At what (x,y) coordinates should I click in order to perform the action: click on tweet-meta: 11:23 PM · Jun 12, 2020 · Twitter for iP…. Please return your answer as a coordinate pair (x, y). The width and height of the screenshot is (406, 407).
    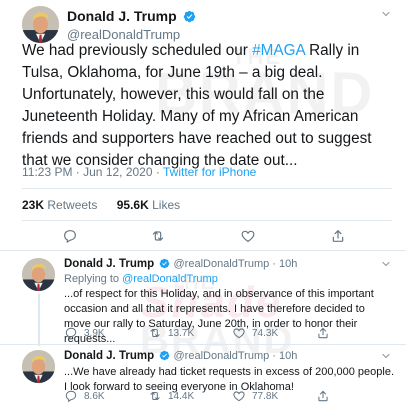
    Looking at the image, I should click on (139, 172).